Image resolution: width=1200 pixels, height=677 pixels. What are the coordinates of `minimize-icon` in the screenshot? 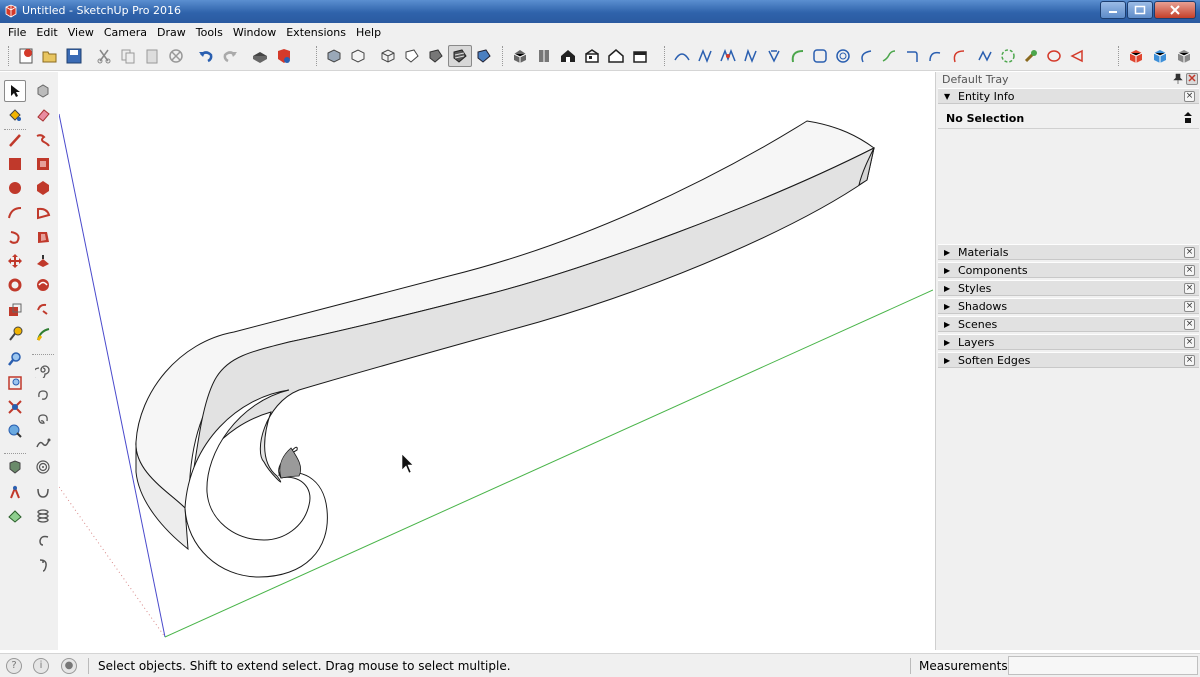 It's located at (1113, 10).